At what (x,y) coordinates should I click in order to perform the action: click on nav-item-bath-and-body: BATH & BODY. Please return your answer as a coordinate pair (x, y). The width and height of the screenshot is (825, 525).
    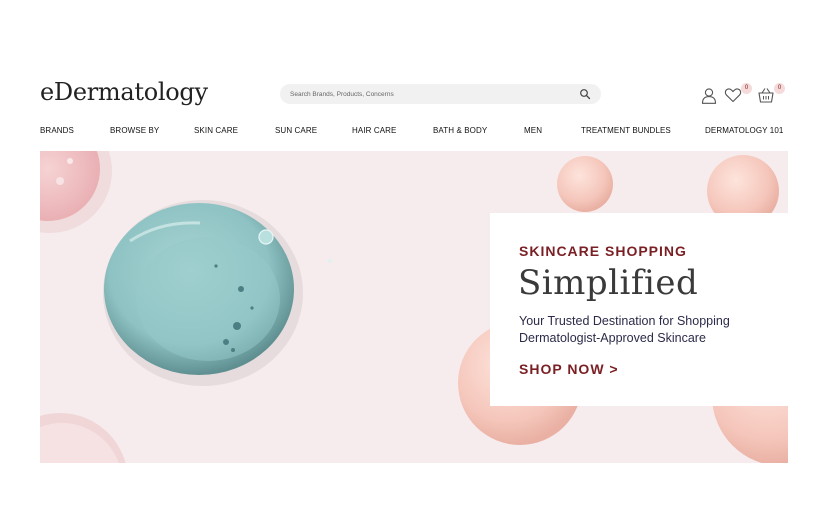
    Looking at the image, I should click on (460, 130).